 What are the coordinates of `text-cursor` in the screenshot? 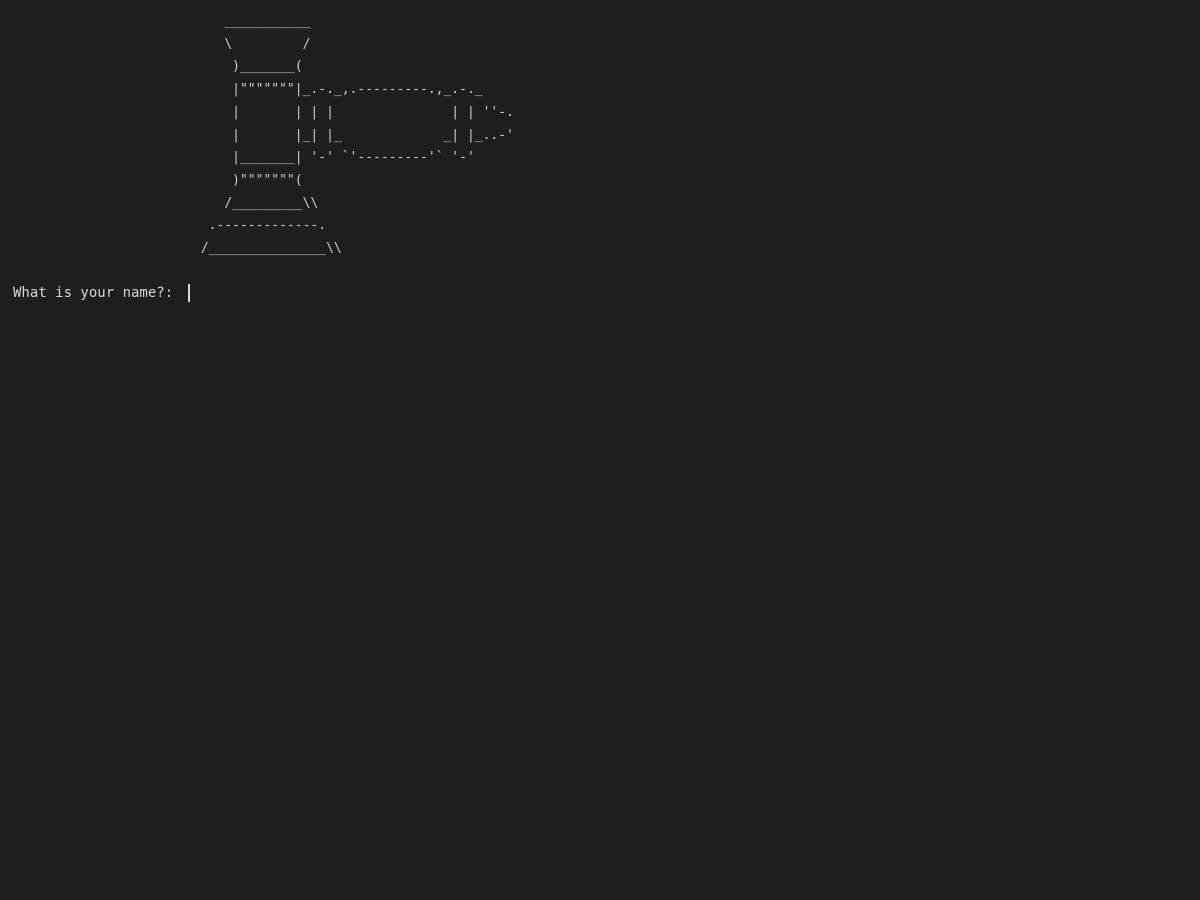 It's located at (188, 293).